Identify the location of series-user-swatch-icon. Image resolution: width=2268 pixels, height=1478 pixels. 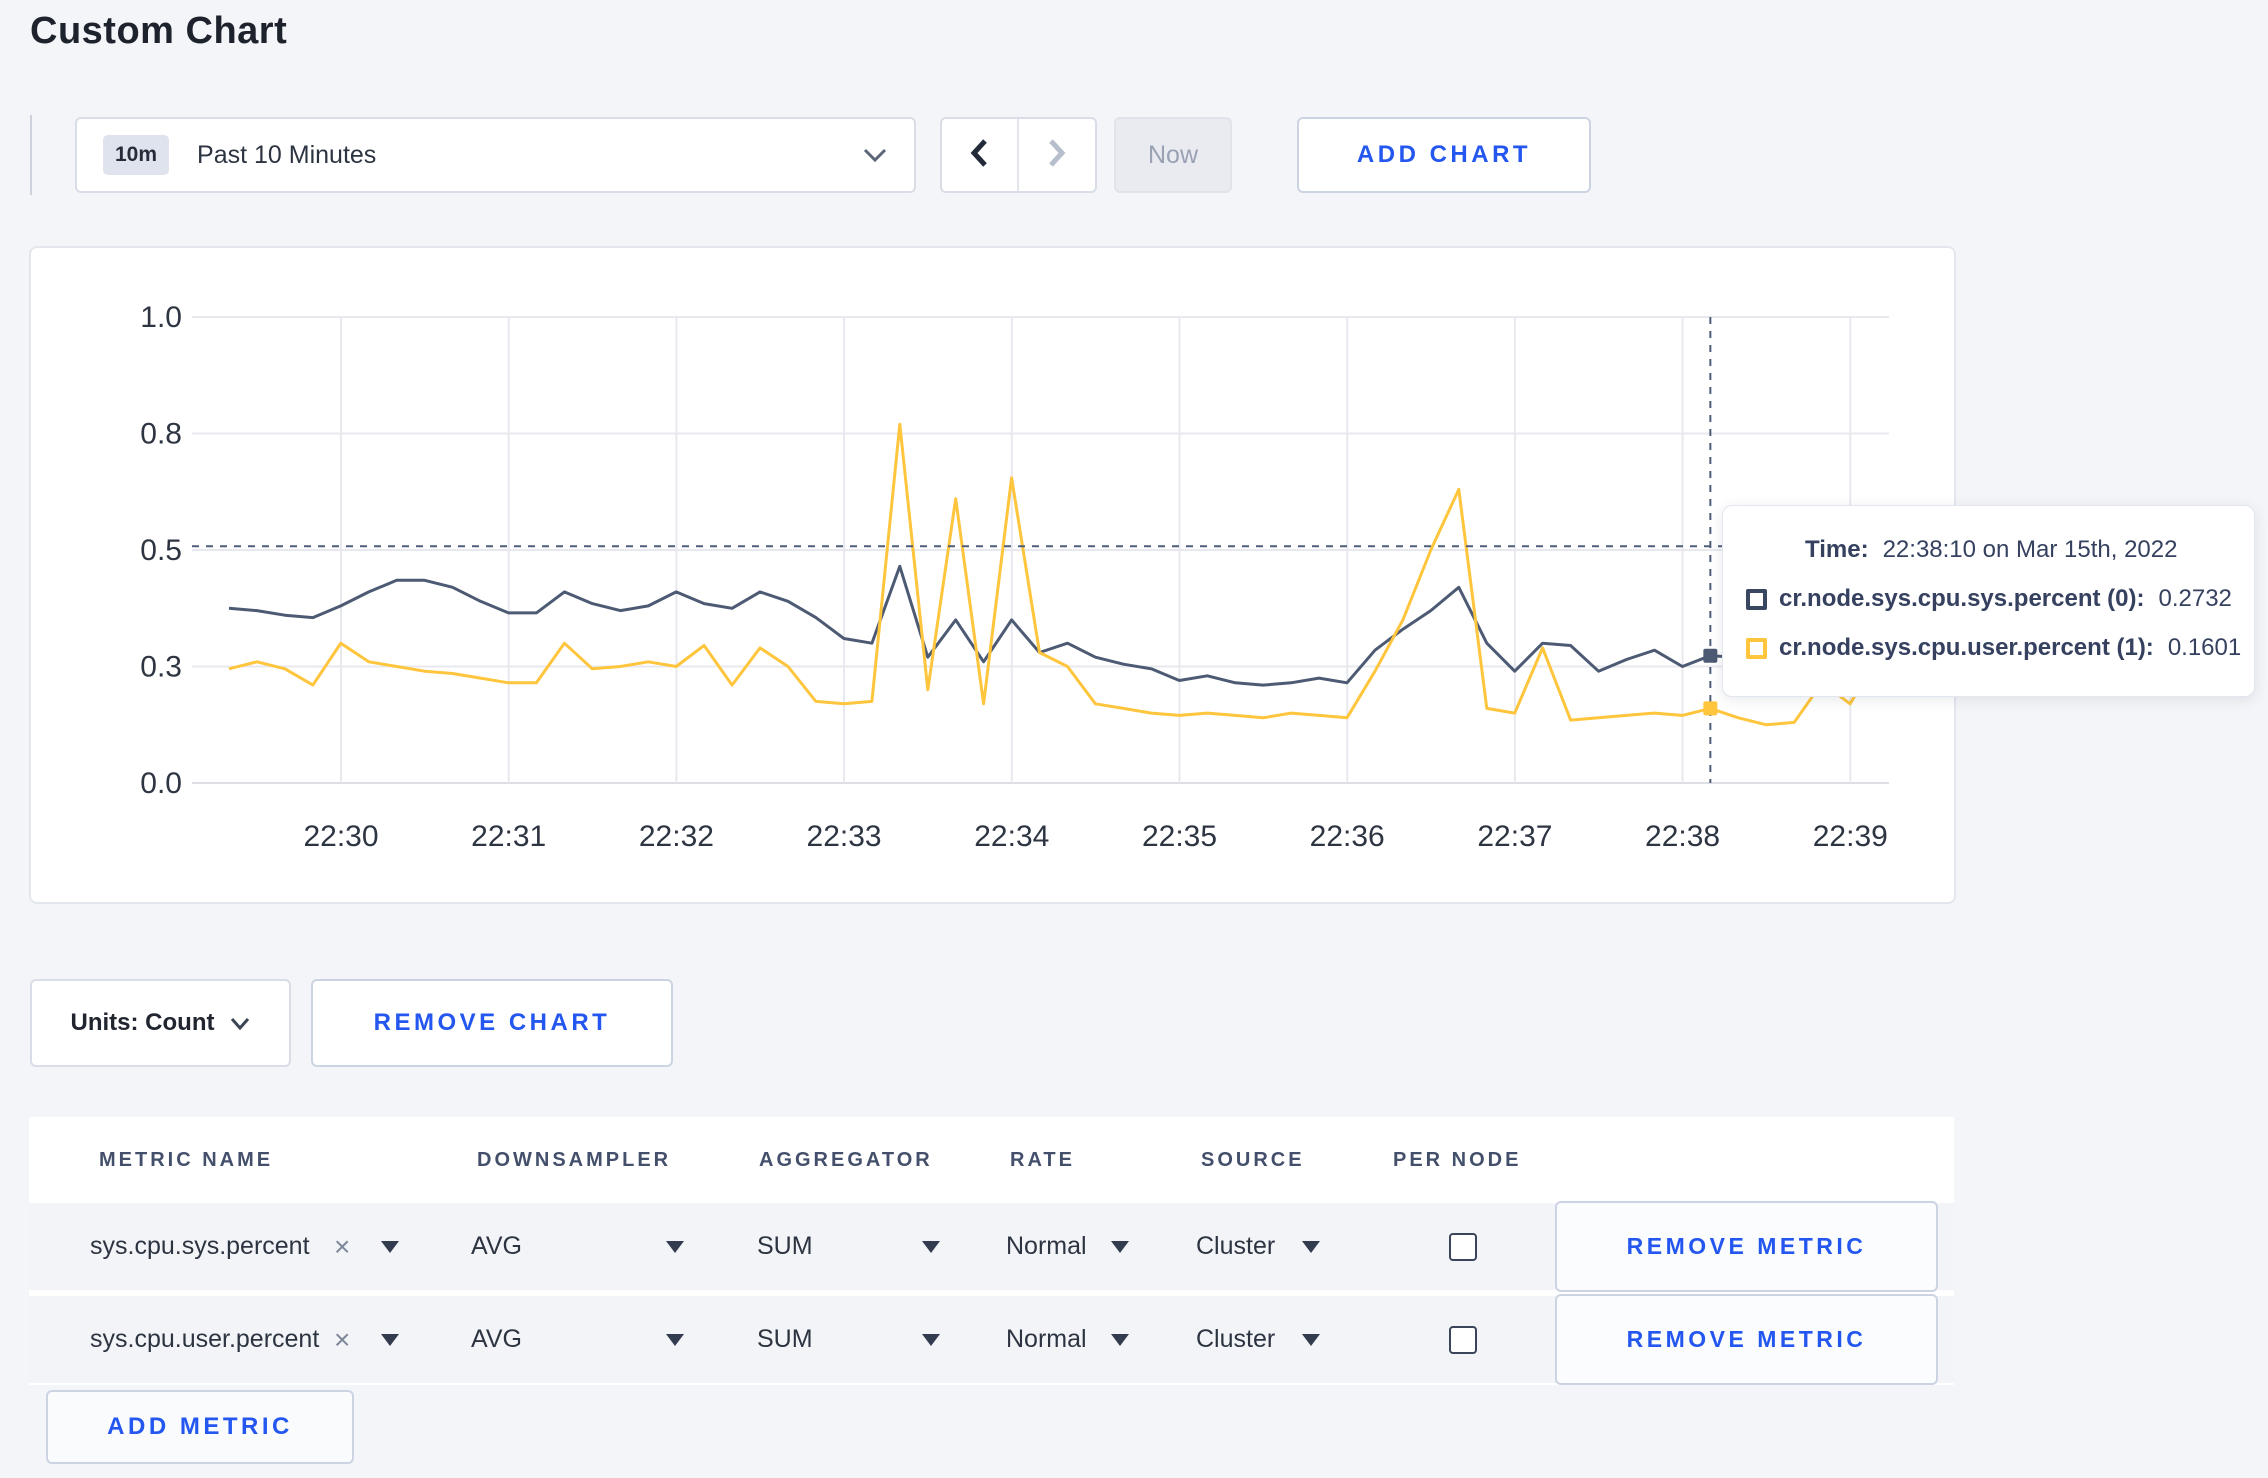
(1756, 648).